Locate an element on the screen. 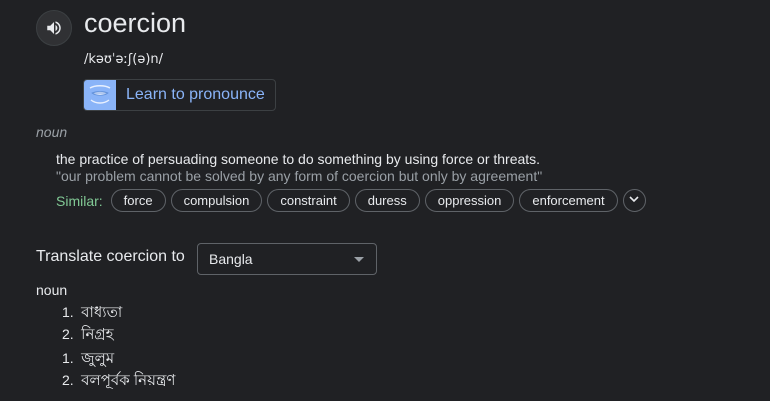 Image resolution: width=770 pixels, height=401 pixels. pronounce-audio-button is located at coordinates (54, 28).